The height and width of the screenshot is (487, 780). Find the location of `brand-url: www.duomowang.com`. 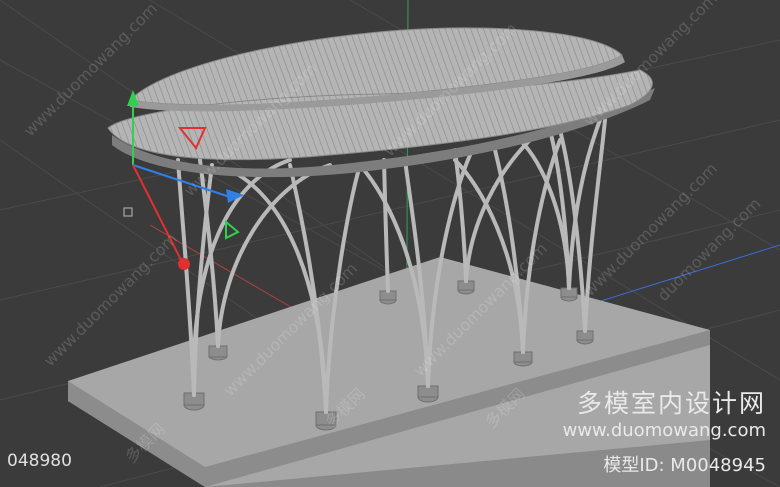

brand-url: www.duomowang.com is located at coordinates (664, 430).